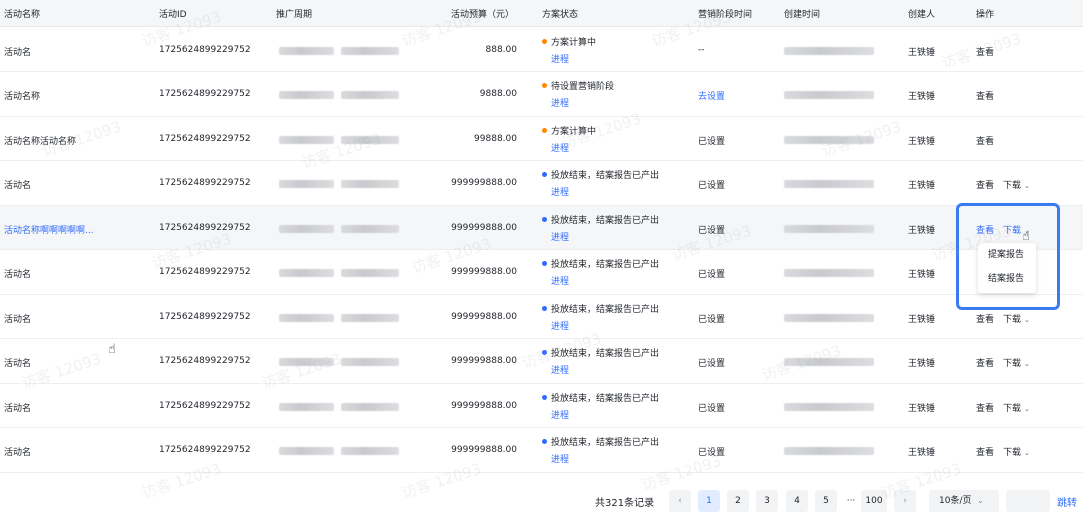  Describe the element at coordinates (1026, 236) in the screenshot. I see `hand-cursor-icon: ☝` at that location.